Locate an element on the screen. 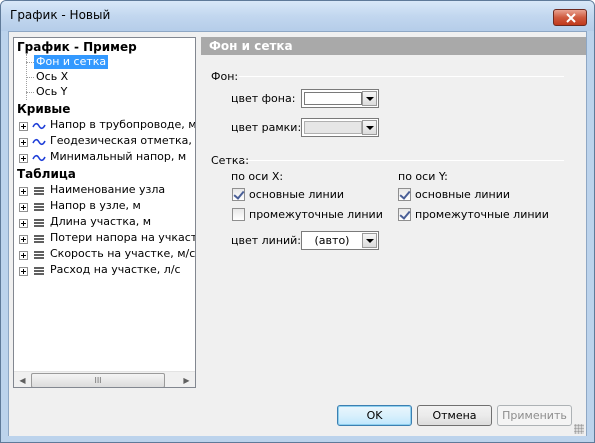 The image size is (595, 443). tree-item-column: Потери напора на учкастке is located at coordinates (122, 238).